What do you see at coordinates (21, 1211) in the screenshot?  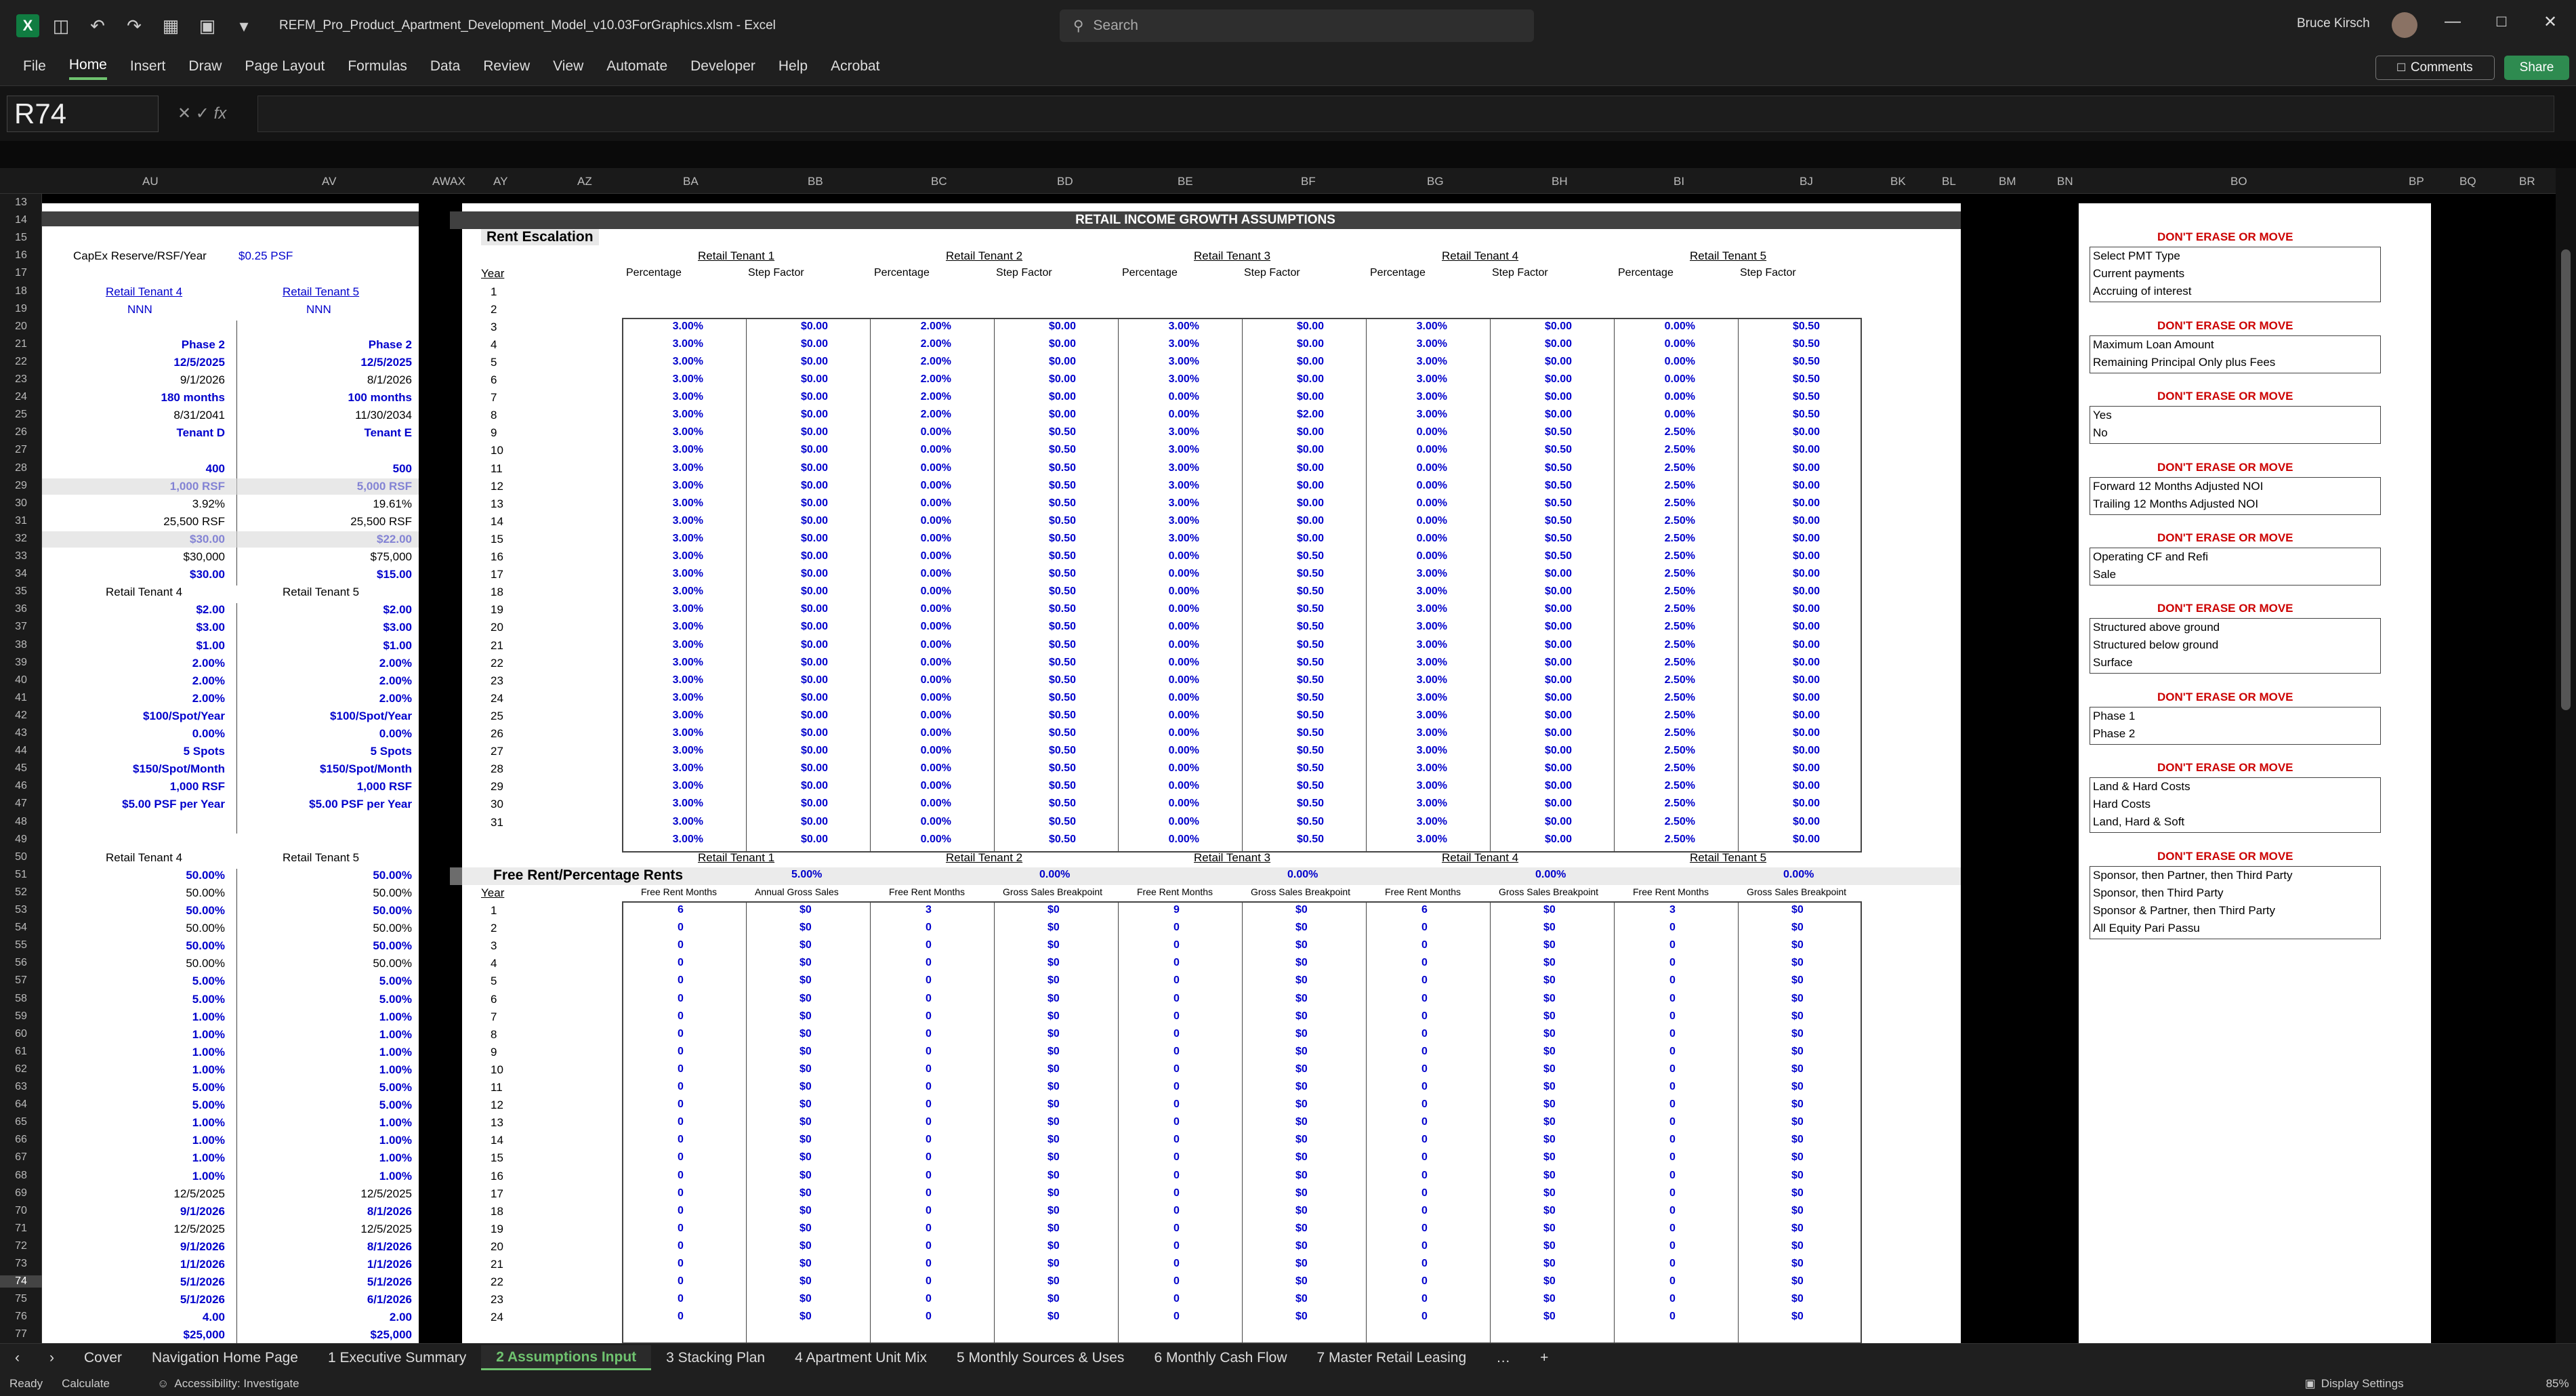 I see `row-header-70: 70` at bounding box center [21, 1211].